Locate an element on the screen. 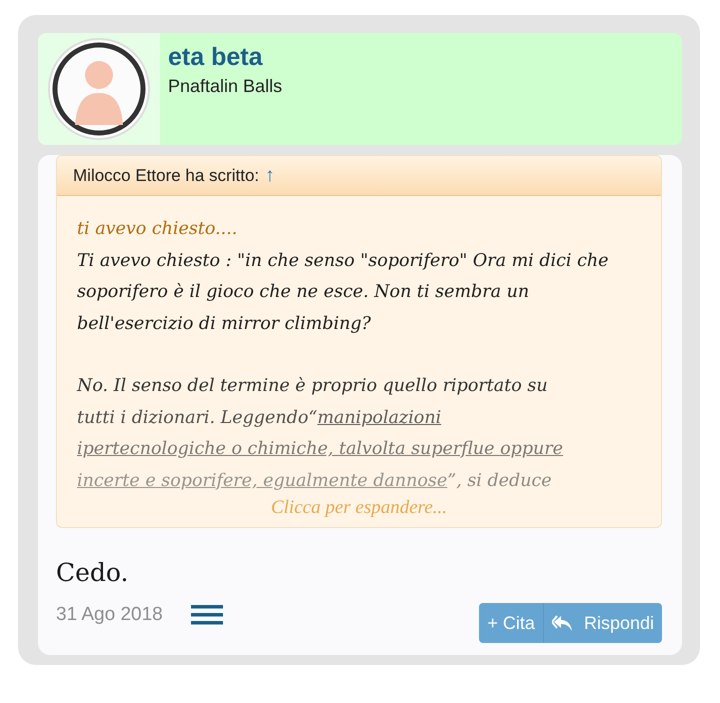 The width and height of the screenshot is (720, 703). quote-link: incerte e soporifere, egualmente dannose is located at coordinates (262, 480).